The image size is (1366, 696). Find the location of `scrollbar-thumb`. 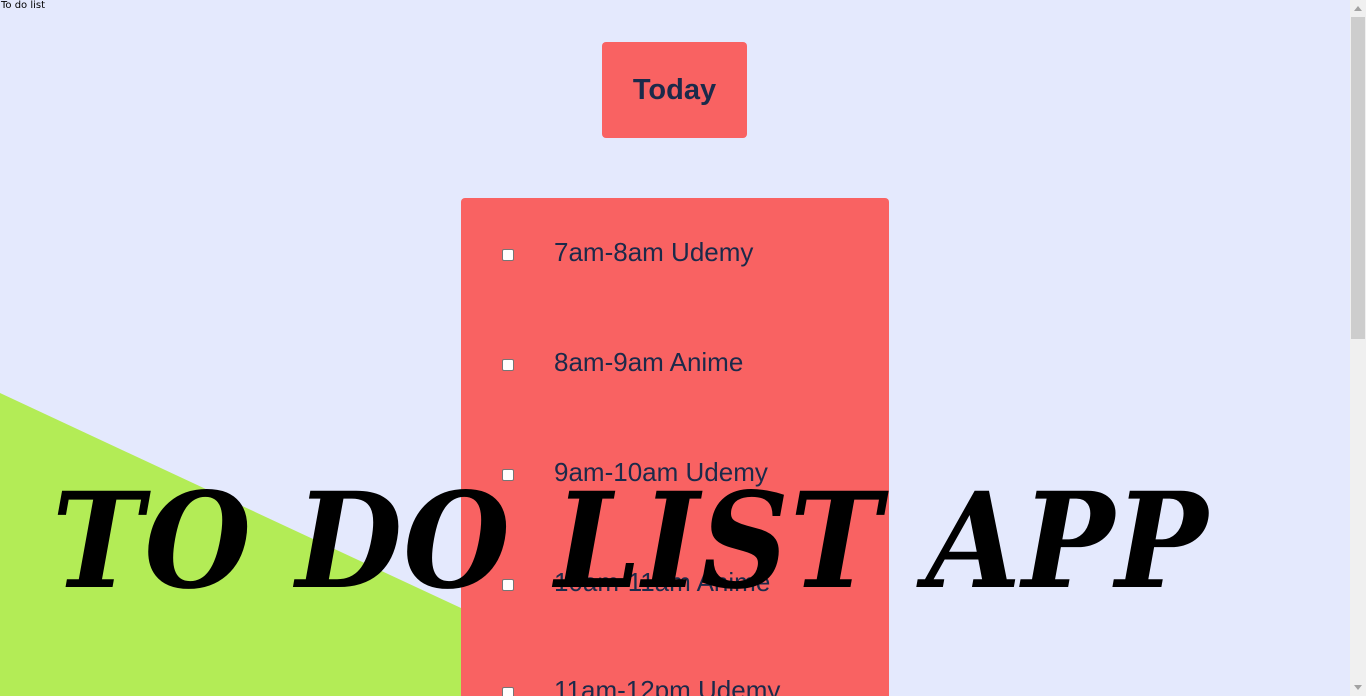

scrollbar-thumb is located at coordinates (1358, 178).